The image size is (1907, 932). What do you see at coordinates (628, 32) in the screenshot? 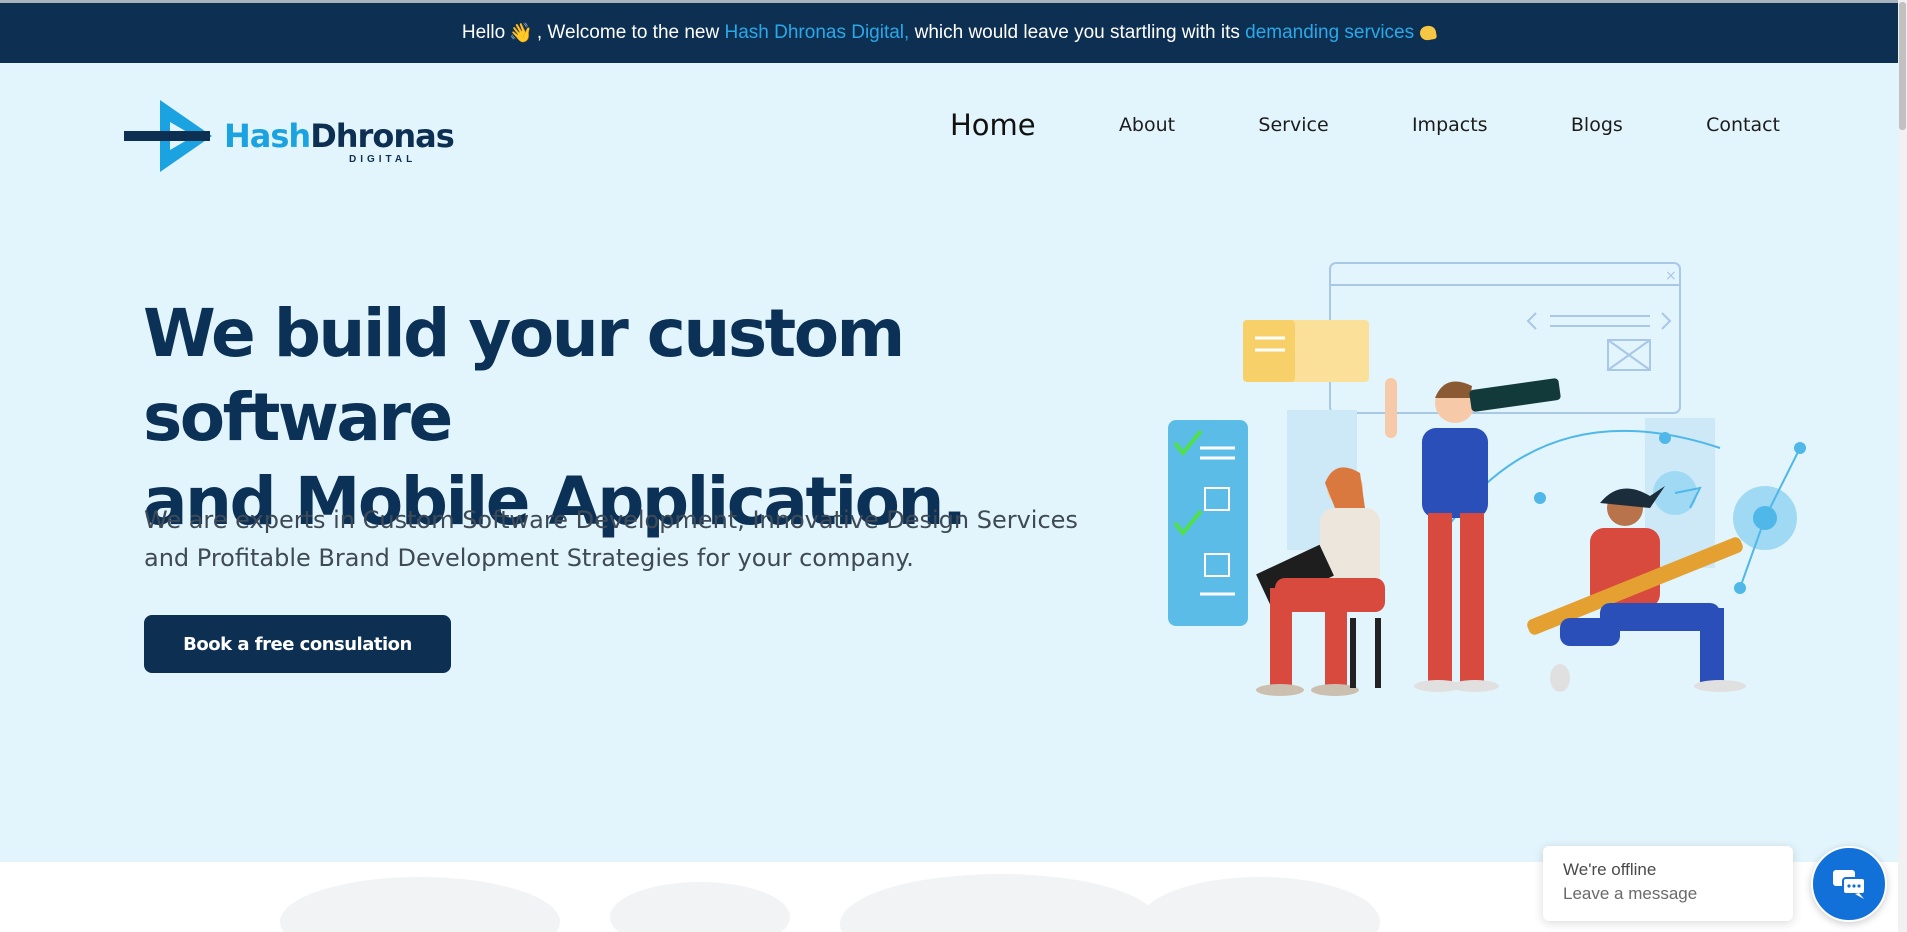
I see `announcement-text-1: , Welcome to the new` at bounding box center [628, 32].